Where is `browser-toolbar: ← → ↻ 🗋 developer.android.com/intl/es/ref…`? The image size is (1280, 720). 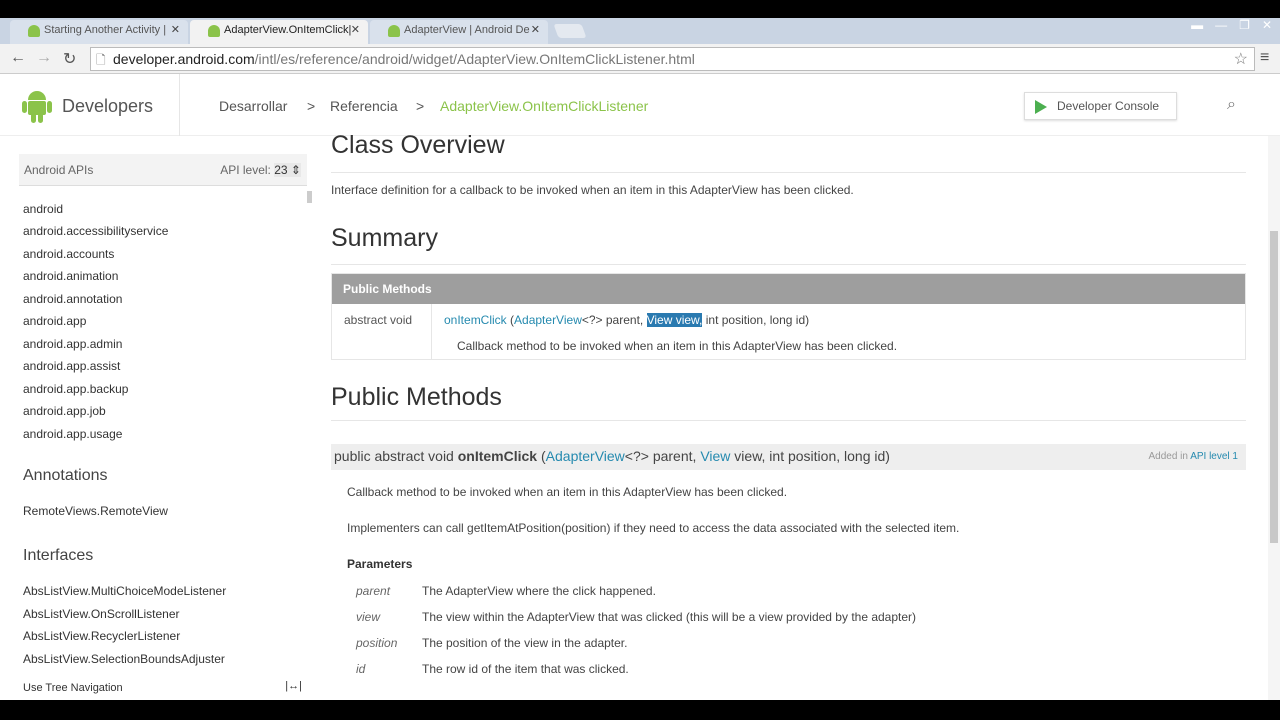
browser-toolbar: ← → ↻ 🗋 developer.android.com/intl/es/ref… is located at coordinates (640, 59).